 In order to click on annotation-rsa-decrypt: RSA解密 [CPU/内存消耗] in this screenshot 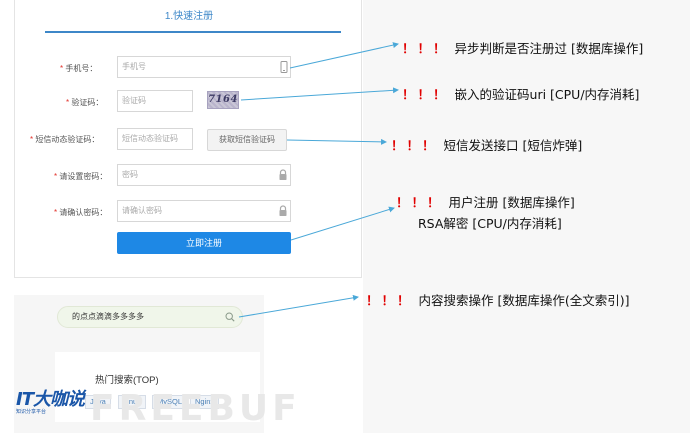, I will do `click(490, 223)`.